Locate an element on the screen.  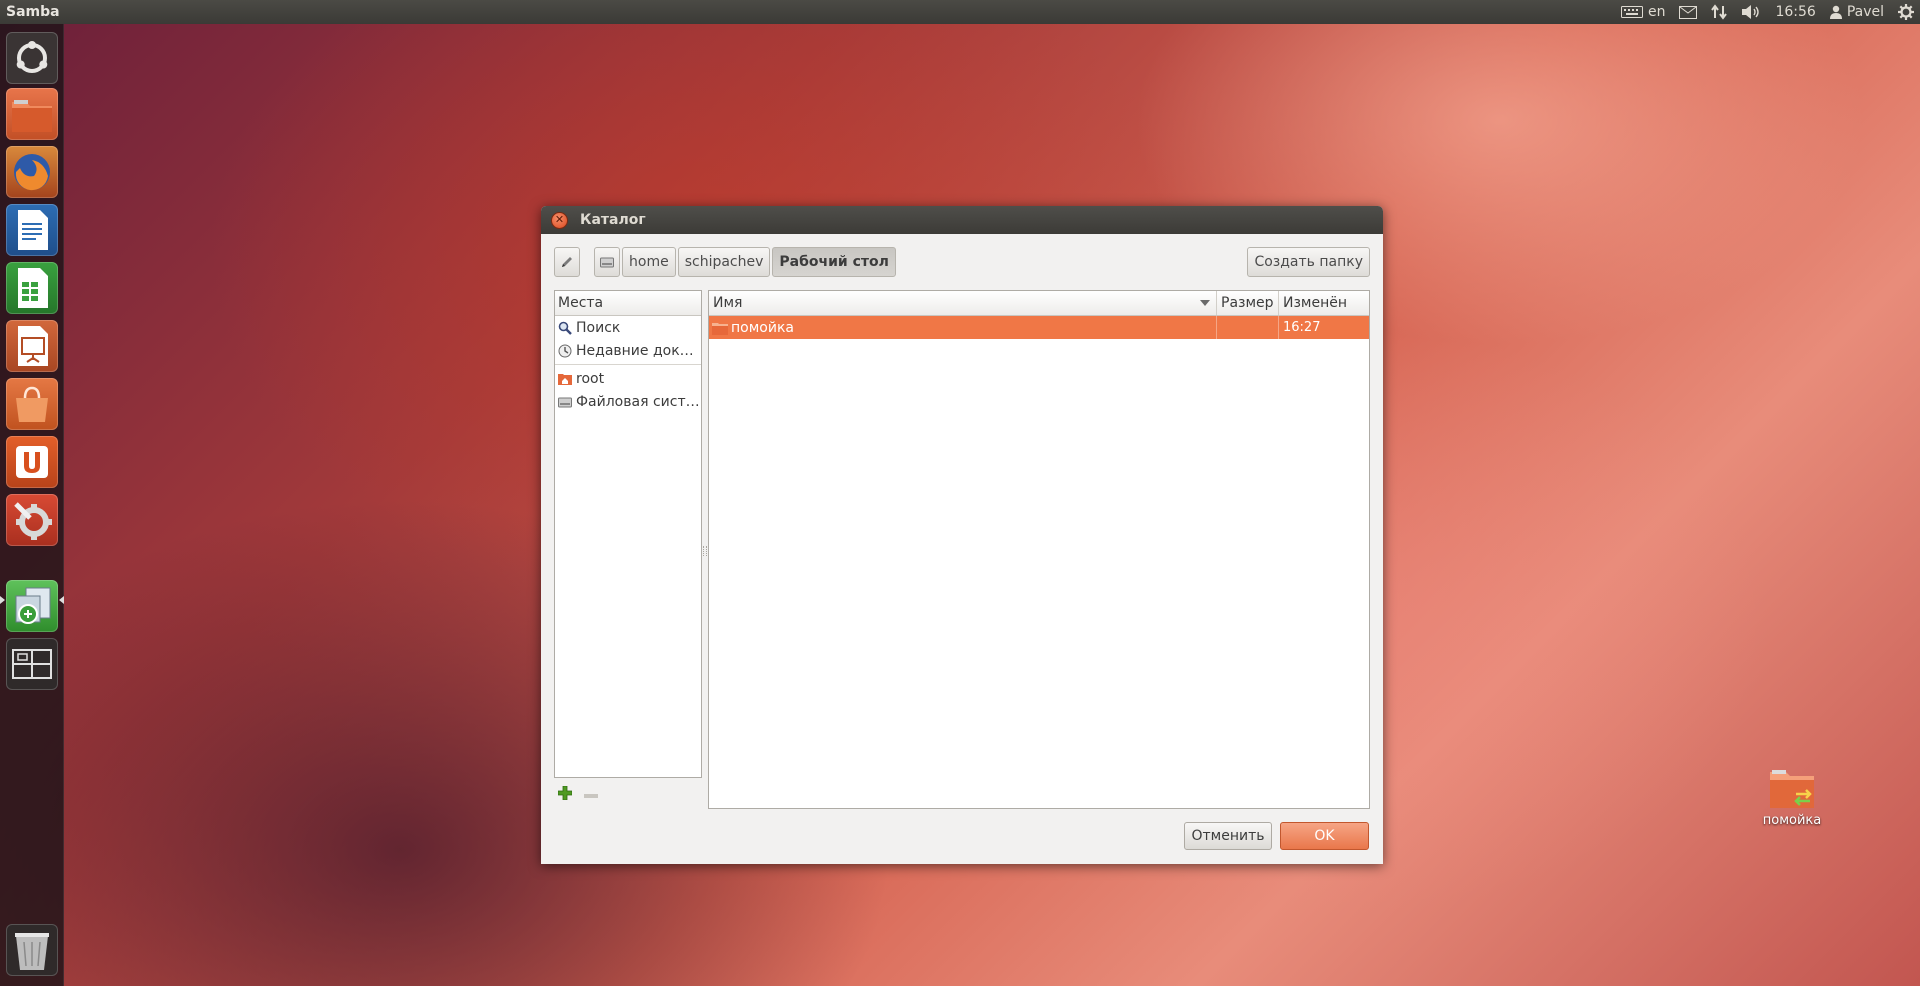
launcher-files is located at coordinates (32, 114).